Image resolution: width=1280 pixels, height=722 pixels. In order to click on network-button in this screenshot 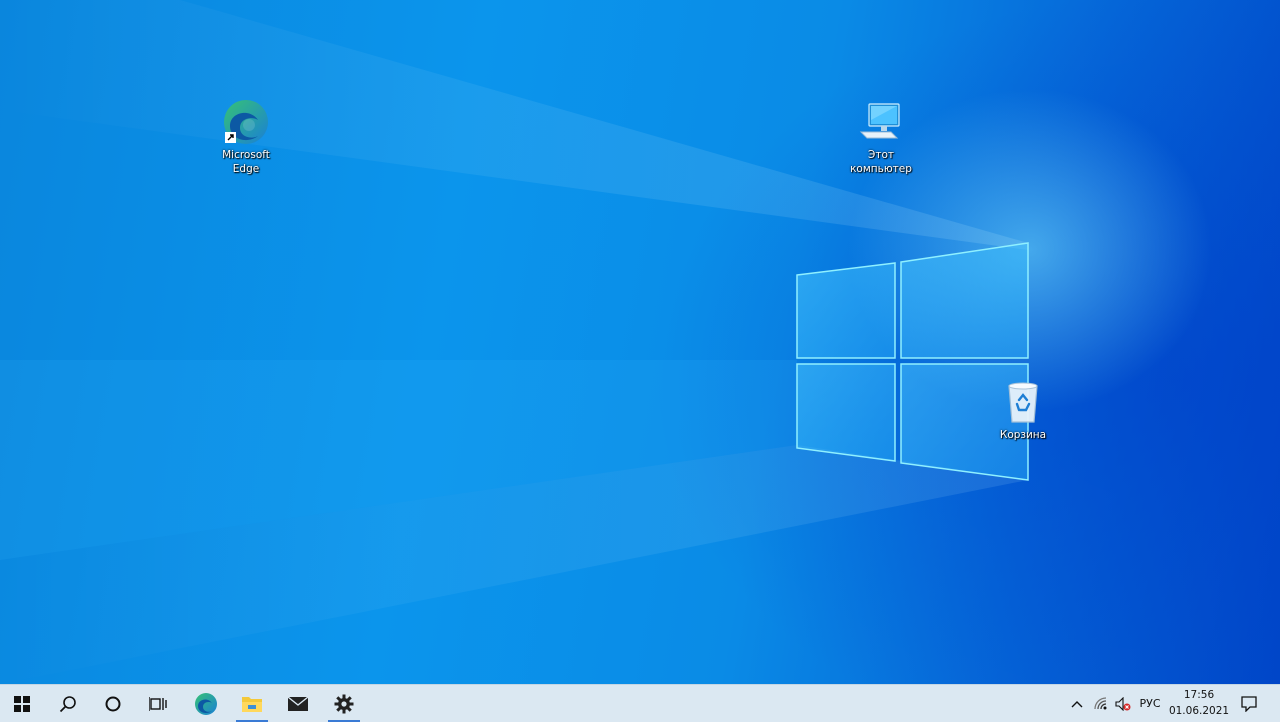, I will do `click(1101, 703)`.